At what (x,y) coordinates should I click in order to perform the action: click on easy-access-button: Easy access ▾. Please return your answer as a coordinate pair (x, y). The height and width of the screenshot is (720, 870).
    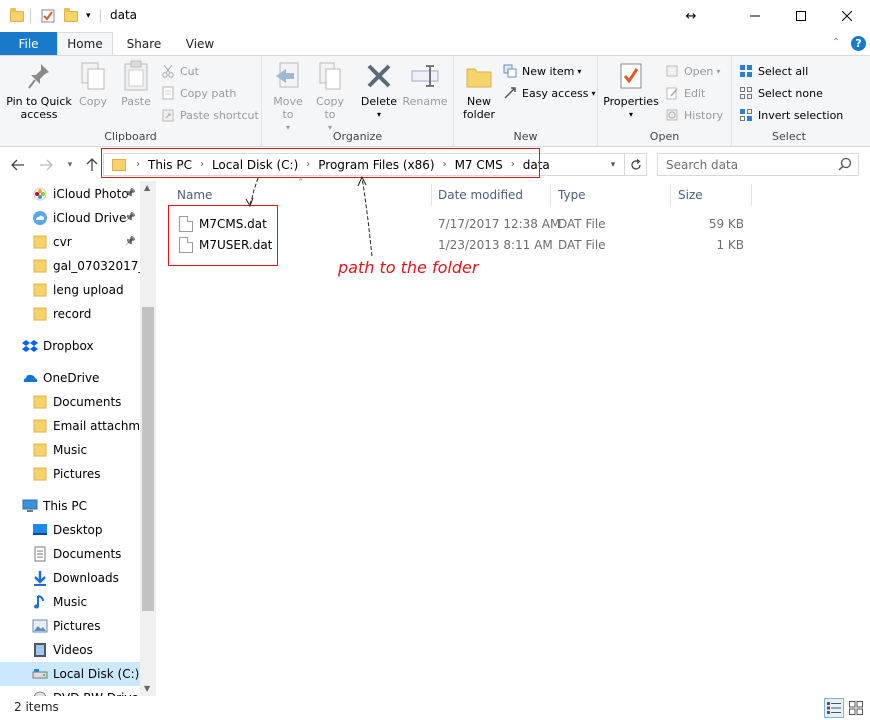
    Looking at the image, I should click on (549, 93).